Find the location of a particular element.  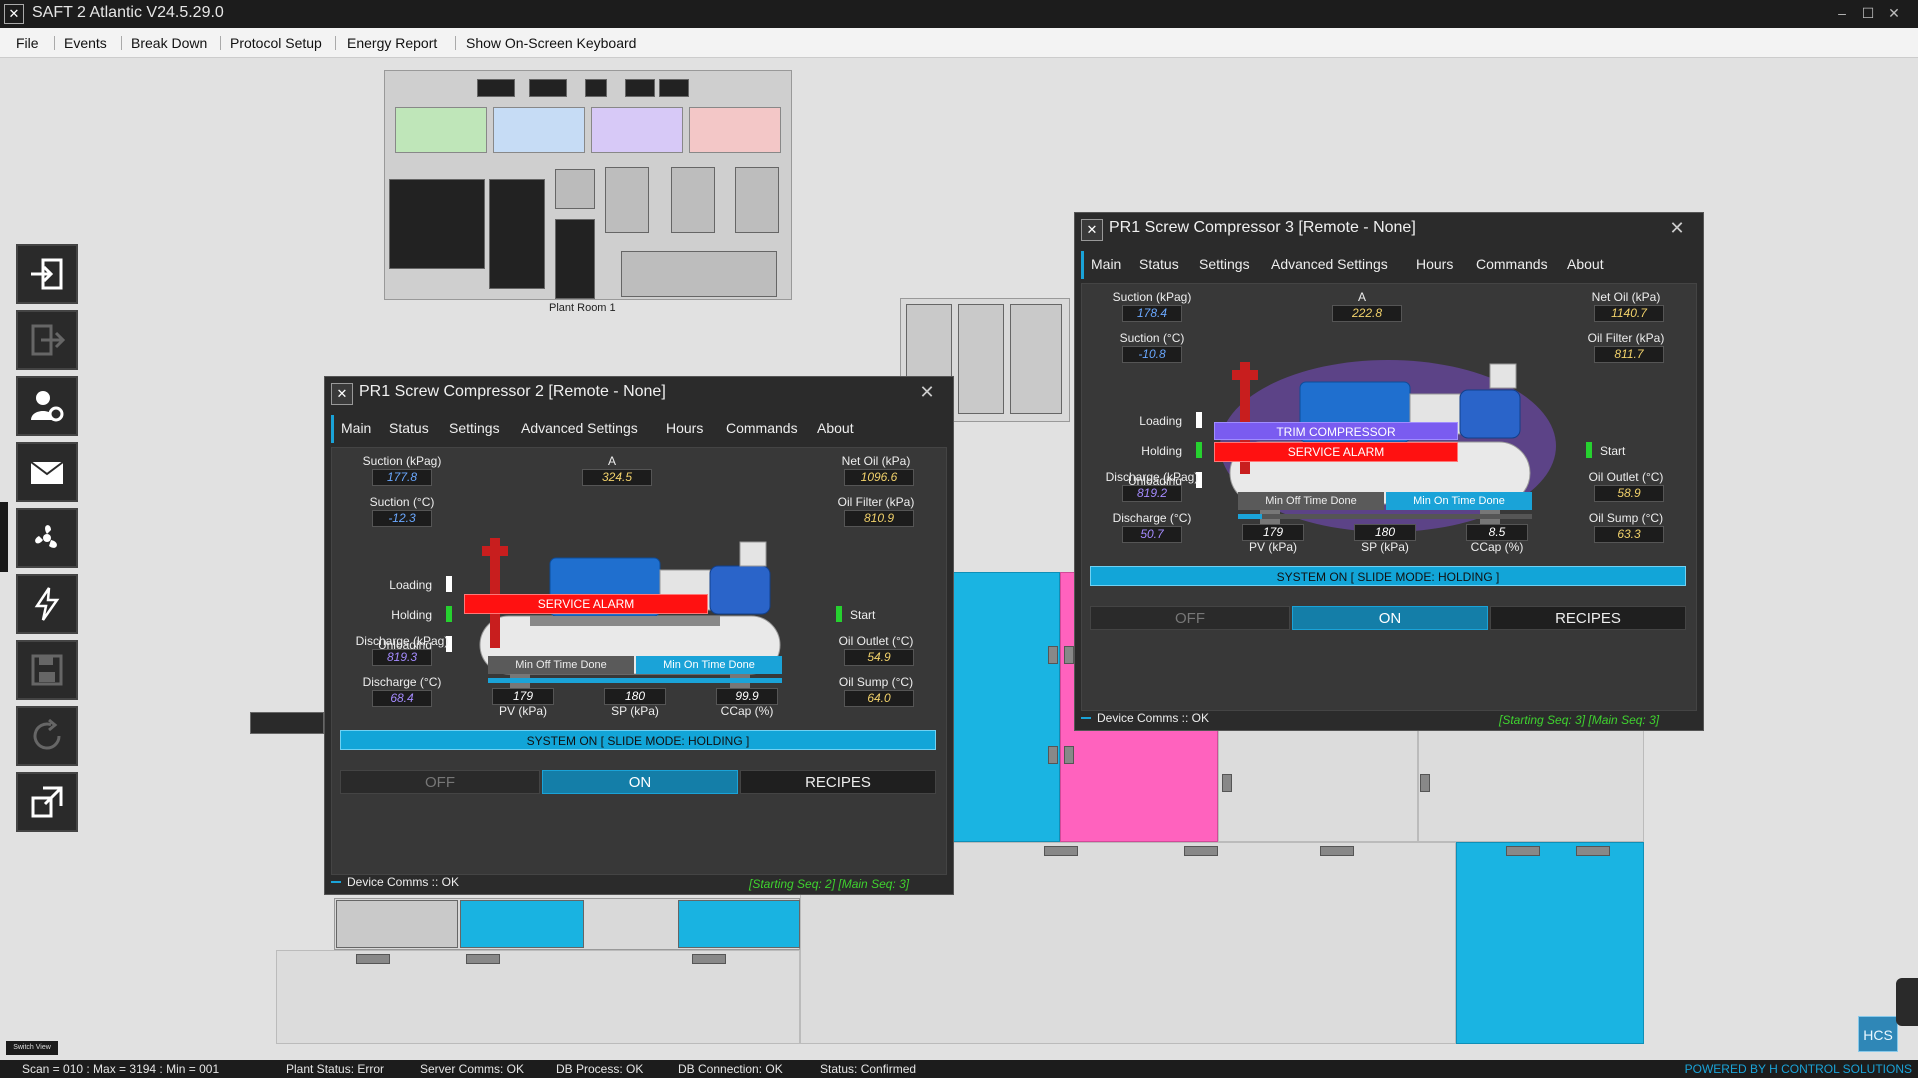

discharge-temp-value: 50.7 is located at coordinates (1152, 534).